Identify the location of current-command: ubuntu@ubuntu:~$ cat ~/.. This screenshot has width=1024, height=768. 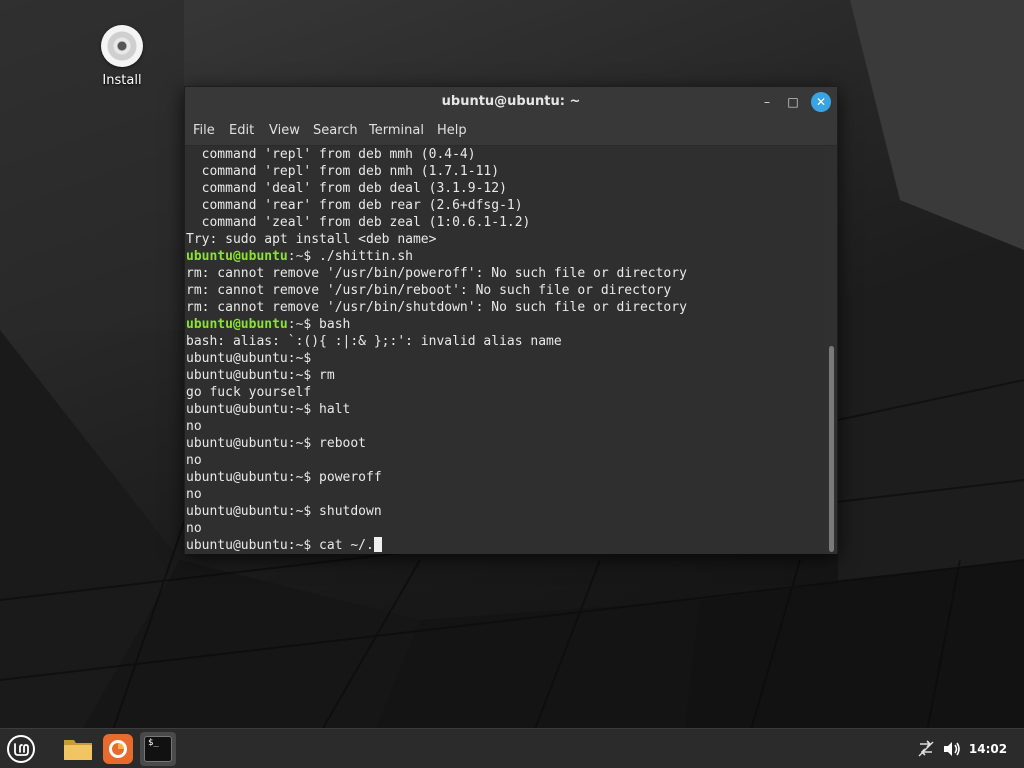
(280, 545).